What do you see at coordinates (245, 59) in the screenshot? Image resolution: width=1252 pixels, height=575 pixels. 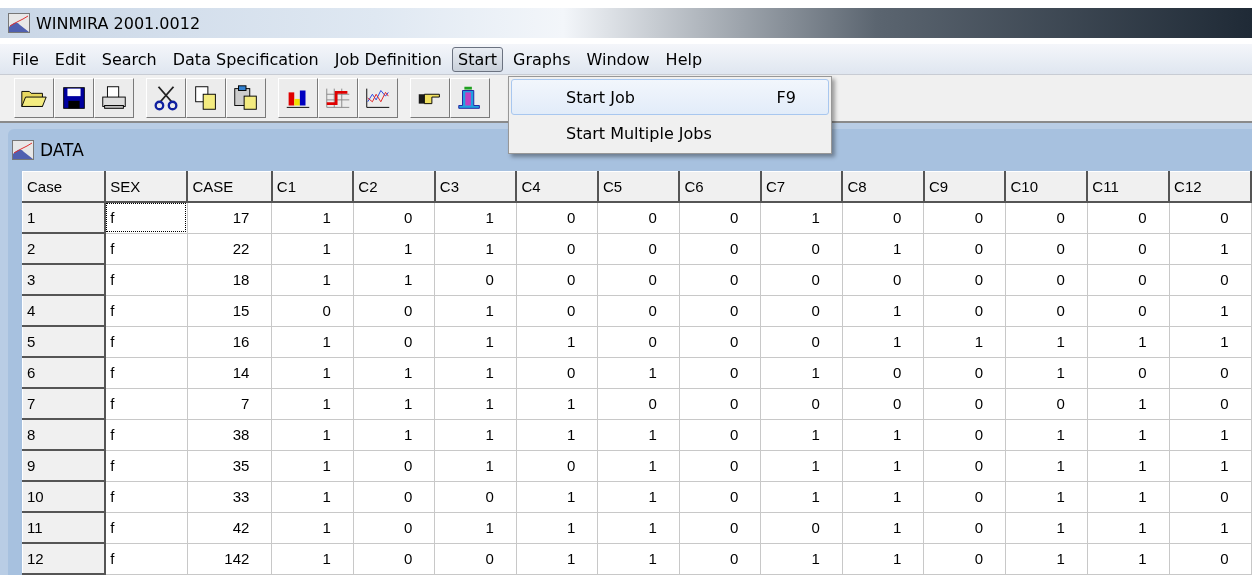 I see `menu-item: Data Specification` at bounding box center [245, 59].